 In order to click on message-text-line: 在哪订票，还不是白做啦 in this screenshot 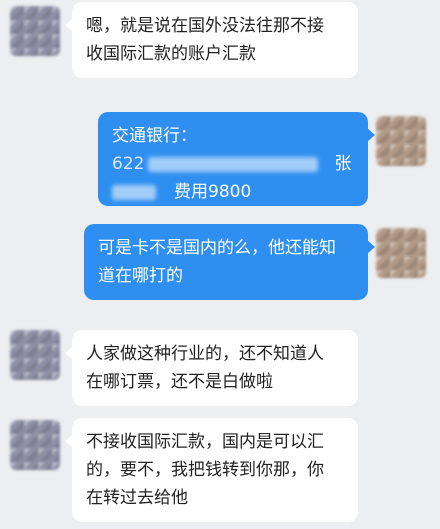, I will do `click(179, 382)`.